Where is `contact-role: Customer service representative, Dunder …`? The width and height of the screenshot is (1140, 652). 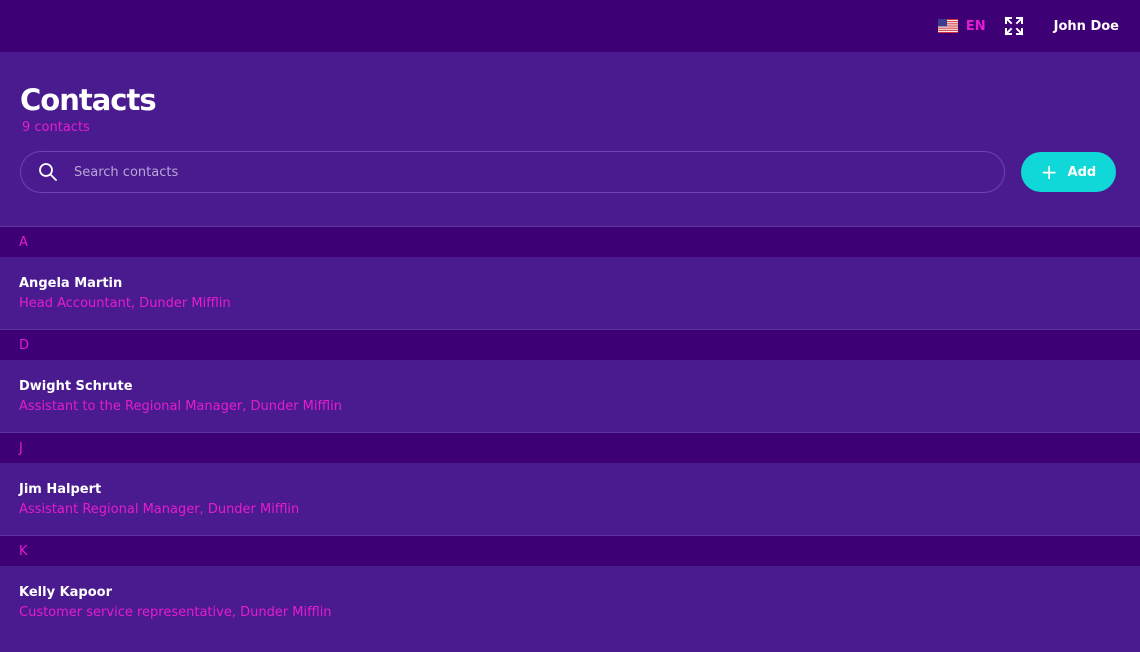
contact-role: Customer service representative, Dunder … is located at coordinates (175, 612).